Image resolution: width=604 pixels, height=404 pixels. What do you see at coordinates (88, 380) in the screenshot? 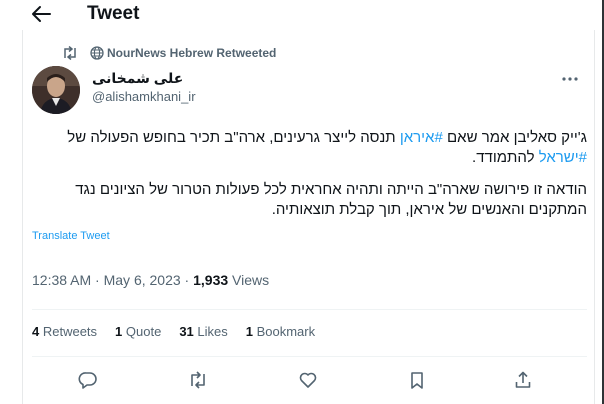
I see `reply-icon` at bounding box center [88, 380].